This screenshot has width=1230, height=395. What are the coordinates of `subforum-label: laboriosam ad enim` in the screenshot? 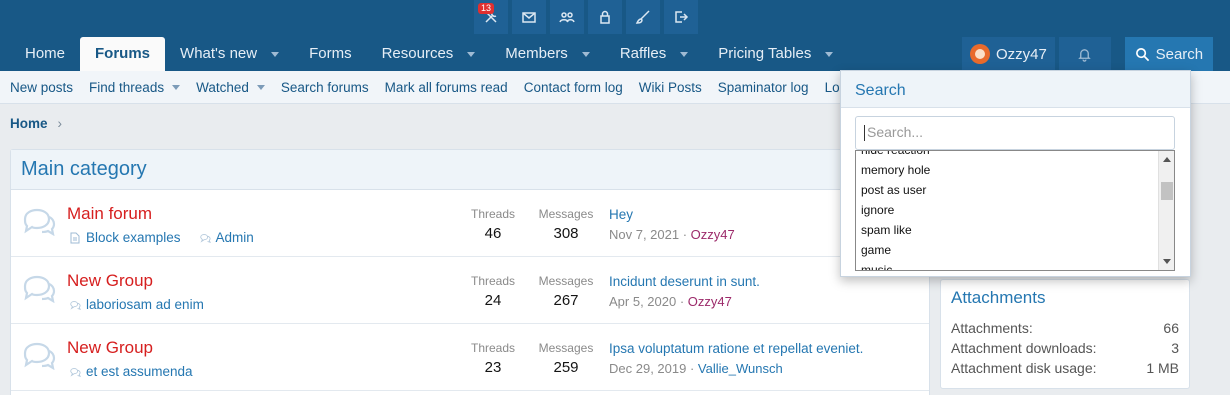 It's located at (145, 304).